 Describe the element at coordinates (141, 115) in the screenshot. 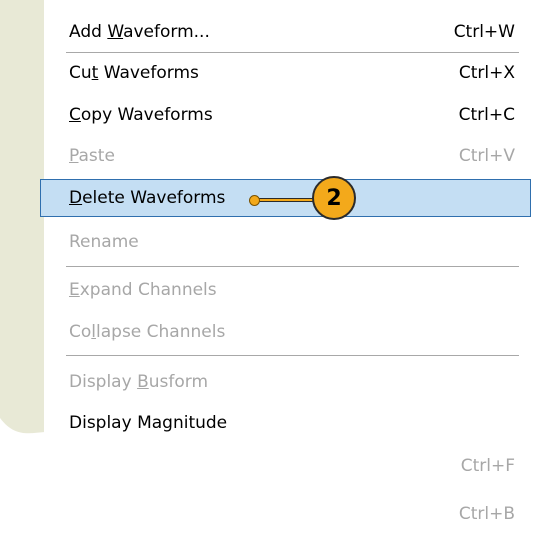

I see `menu-item-label: Copy Waveforms` at that location.